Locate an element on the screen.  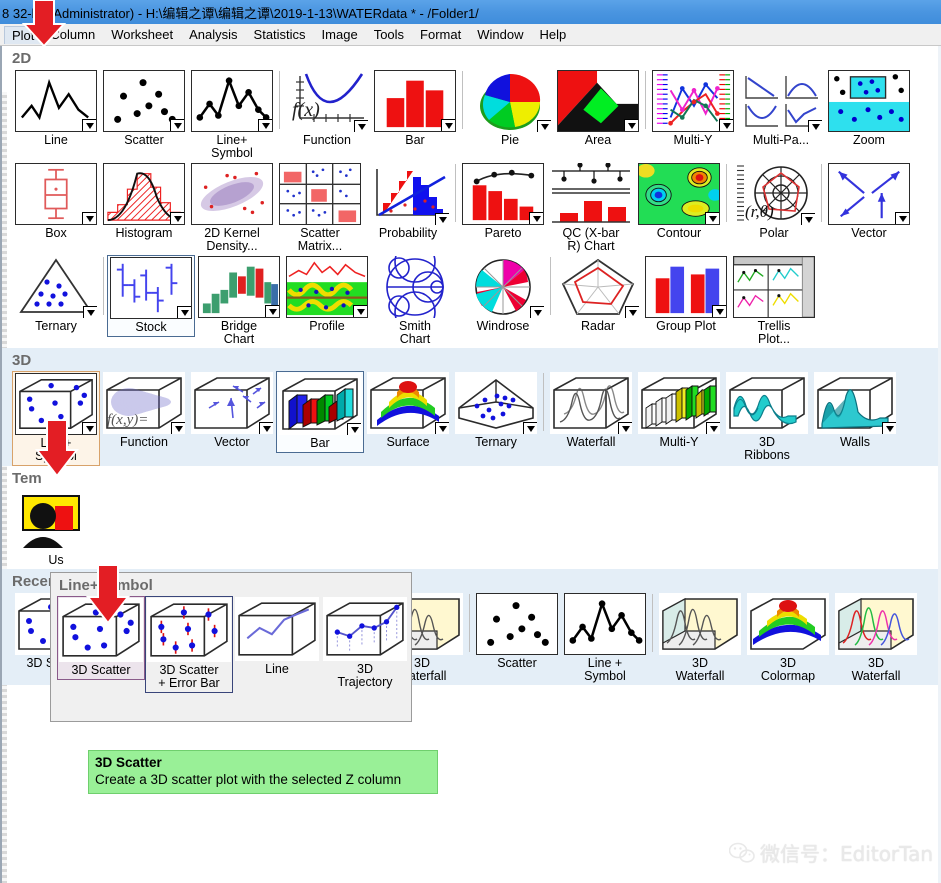
plot-item-radar: Radar is located at coordinates (598, 295).